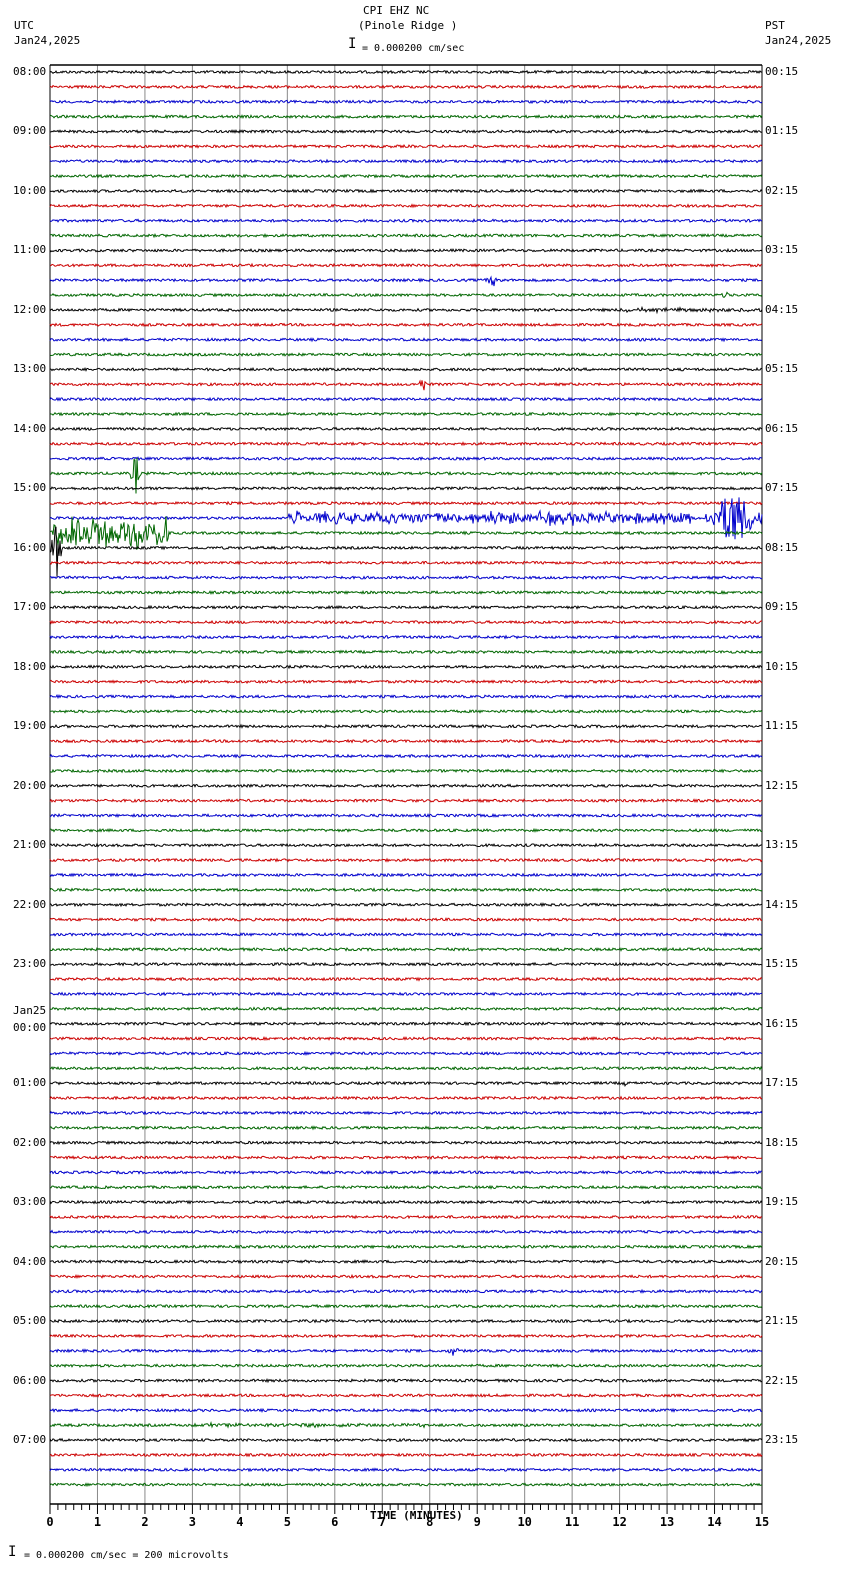  I want to click on pst-hour-label: 19:15, so click(782, 1202).